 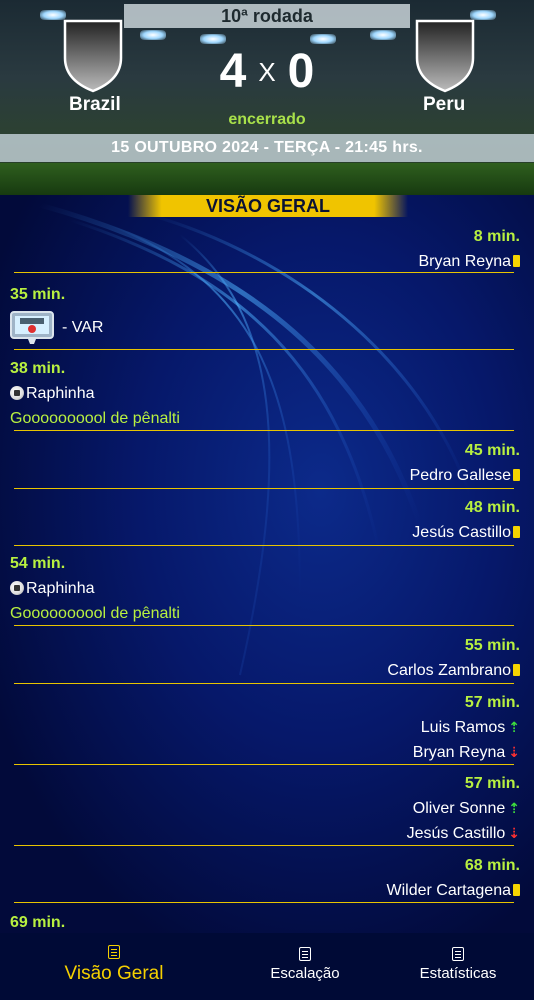 What do you see at coordinates (466, 752) in the screenshot?
I see `event-player-out: Bryan Reyna ⇣` at bounding box center [466, 752].